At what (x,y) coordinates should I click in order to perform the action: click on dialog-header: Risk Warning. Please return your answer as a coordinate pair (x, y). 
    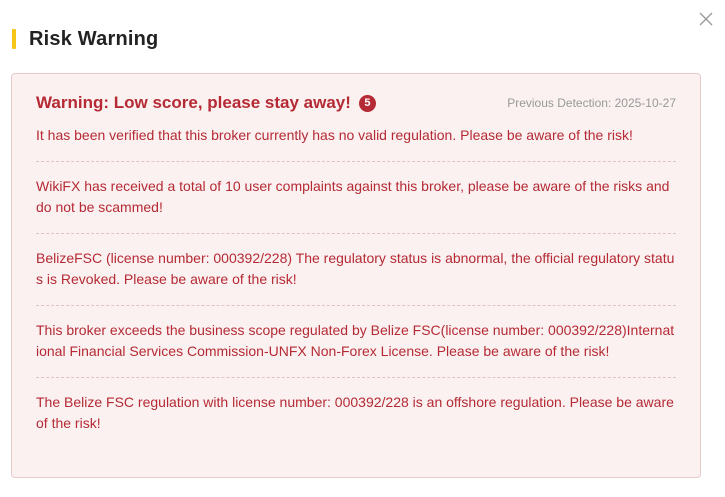
    Looking at the image, I should click on (85, 39).